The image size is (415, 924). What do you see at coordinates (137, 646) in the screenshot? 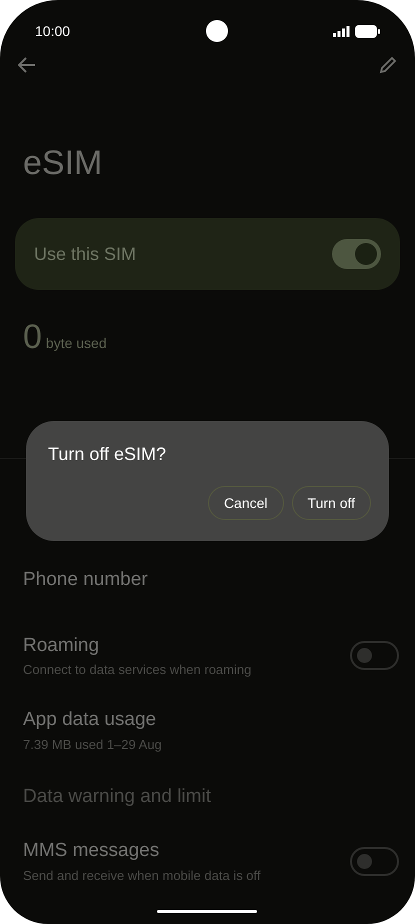
I see `setting-title: Roaming` at bounding box center [137, 646].